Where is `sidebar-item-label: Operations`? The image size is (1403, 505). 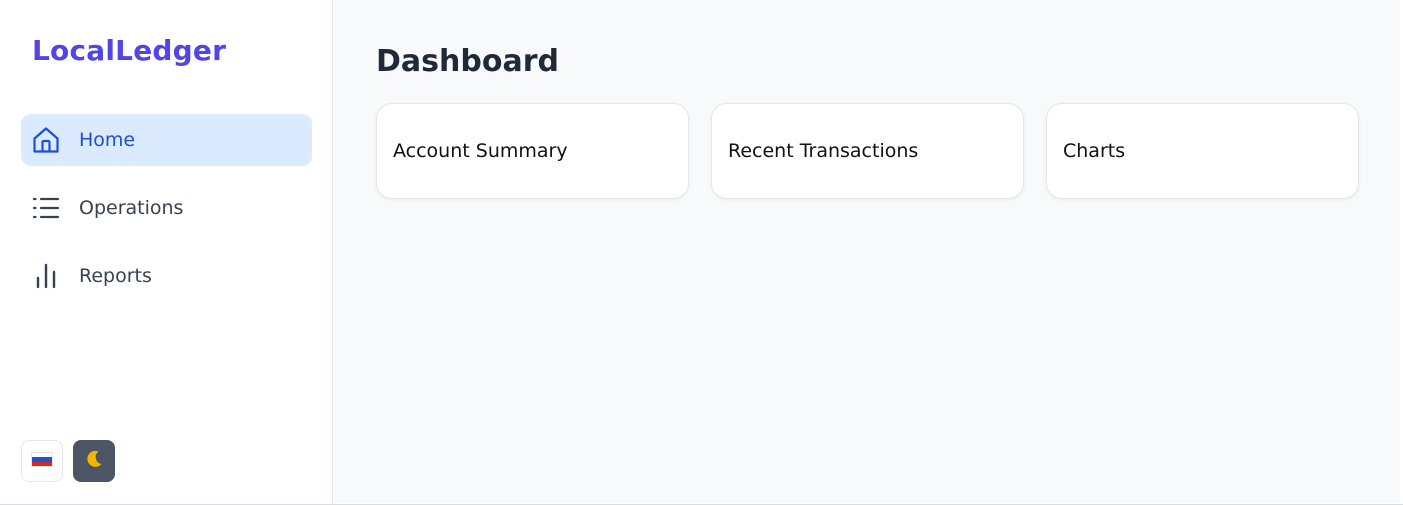
sidebar-item-label: Operations is located at coordinates (131, 208).